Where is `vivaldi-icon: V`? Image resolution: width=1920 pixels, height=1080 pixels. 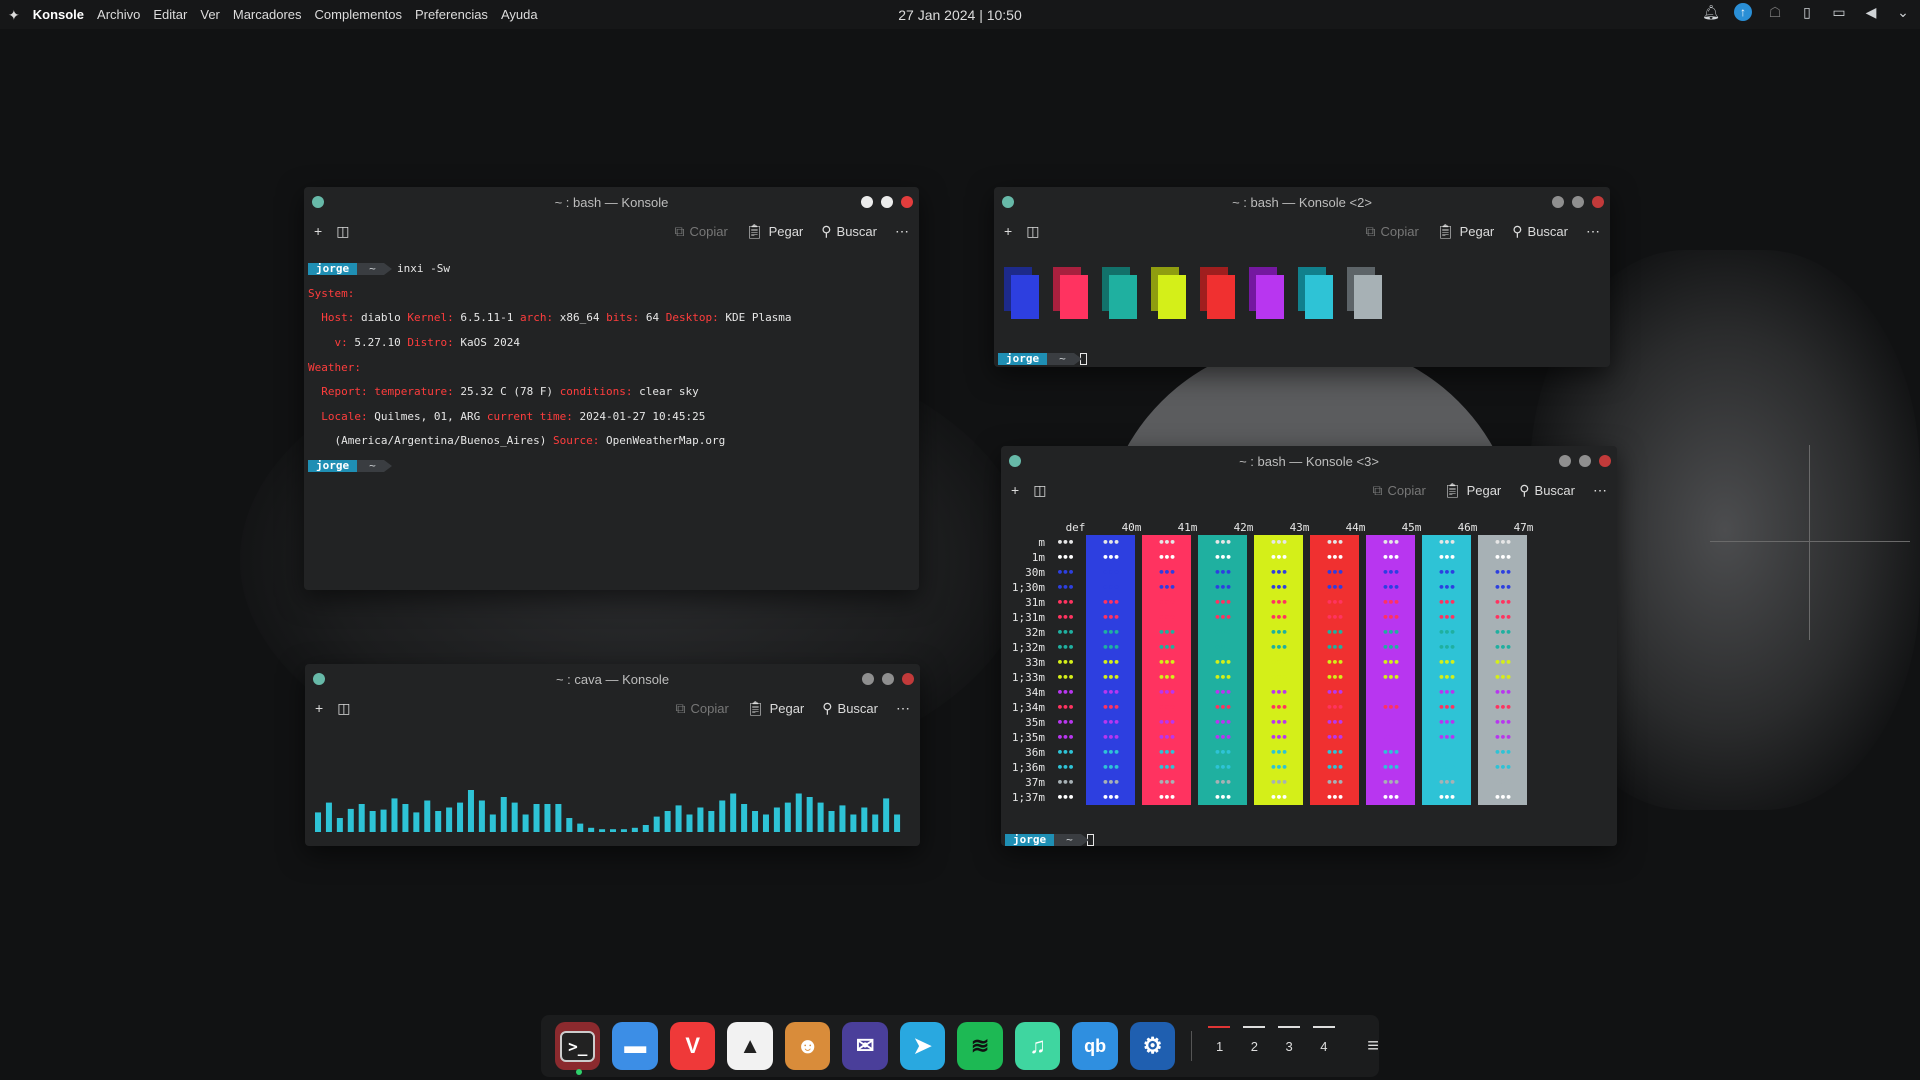
vivaldi-icon: V is located at coordinates (692, 1046).